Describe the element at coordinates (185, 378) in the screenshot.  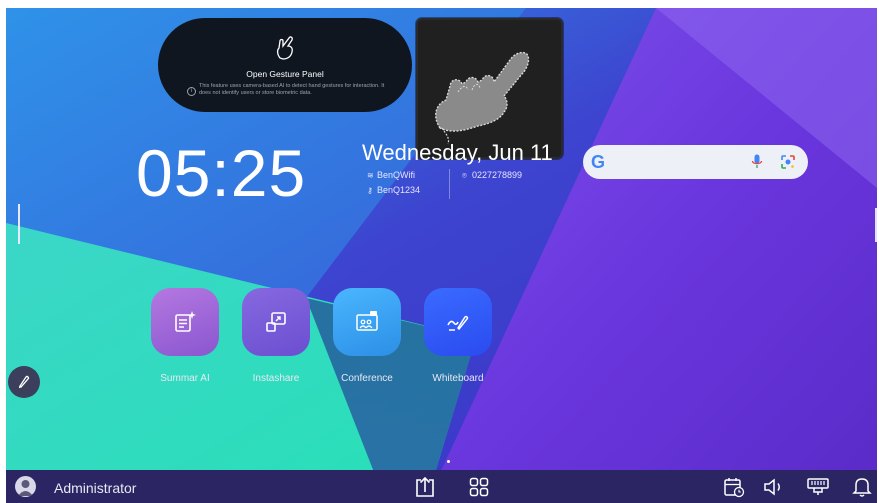
I see `app-label: Summar AI` at that location.